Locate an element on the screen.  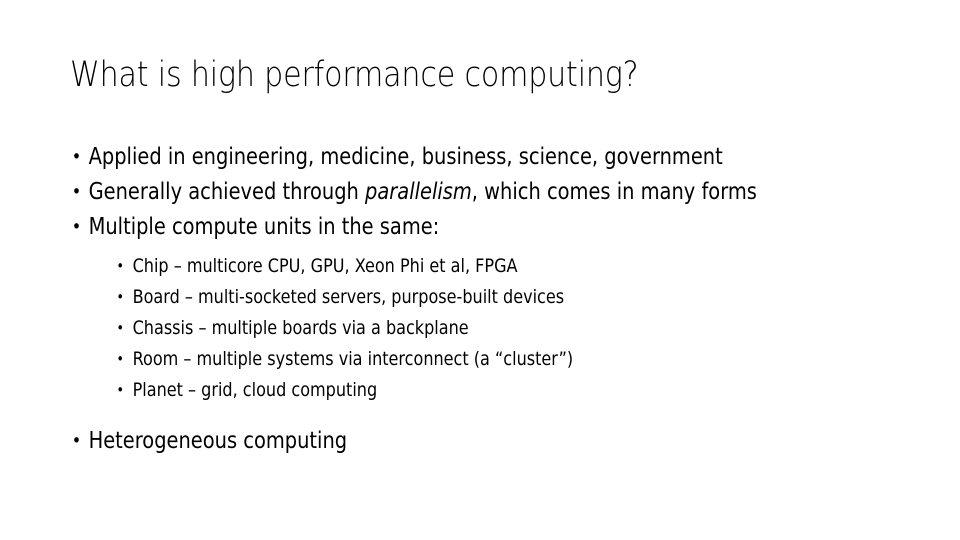
bullet-item-multiple-compute-units: Multiple compute units in the same: is located at coordinates (429, 227).